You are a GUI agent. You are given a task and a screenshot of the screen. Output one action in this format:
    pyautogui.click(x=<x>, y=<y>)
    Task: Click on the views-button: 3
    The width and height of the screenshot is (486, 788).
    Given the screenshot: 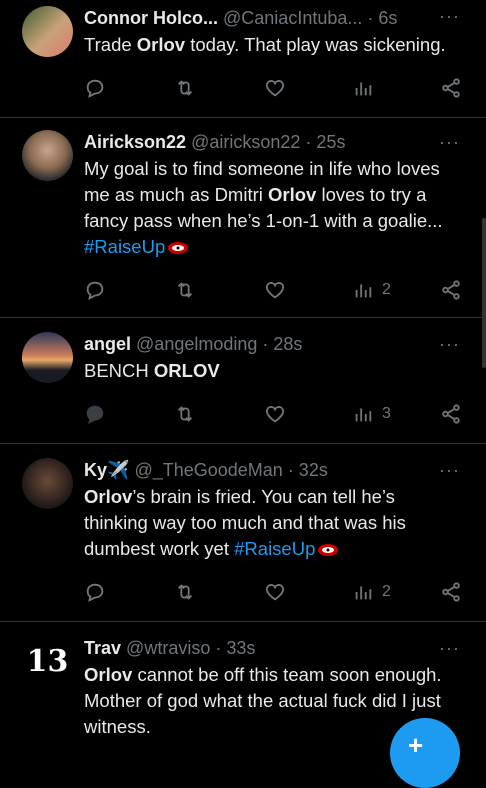 What is the action you would take?
    pyautogui.click(x=371, y=414)
    